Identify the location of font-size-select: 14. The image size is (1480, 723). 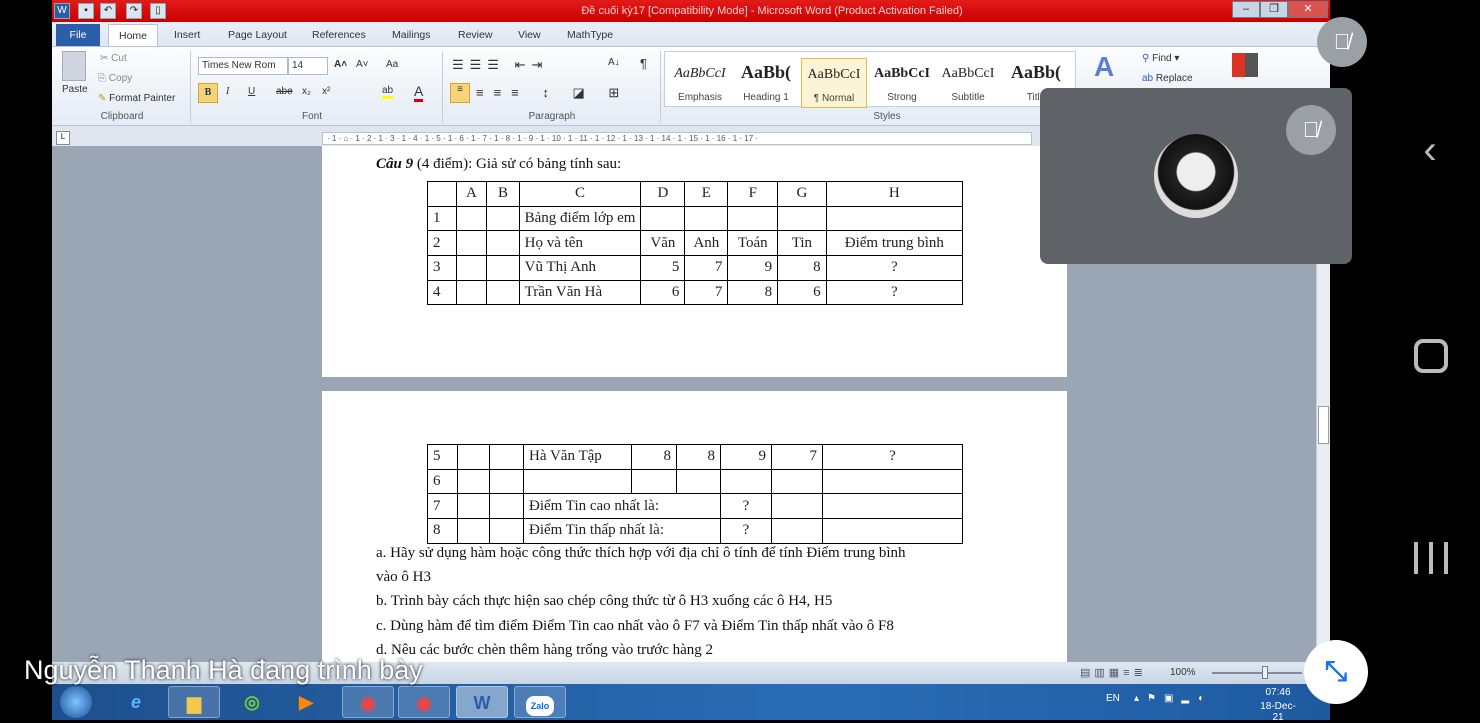
(308, 66).